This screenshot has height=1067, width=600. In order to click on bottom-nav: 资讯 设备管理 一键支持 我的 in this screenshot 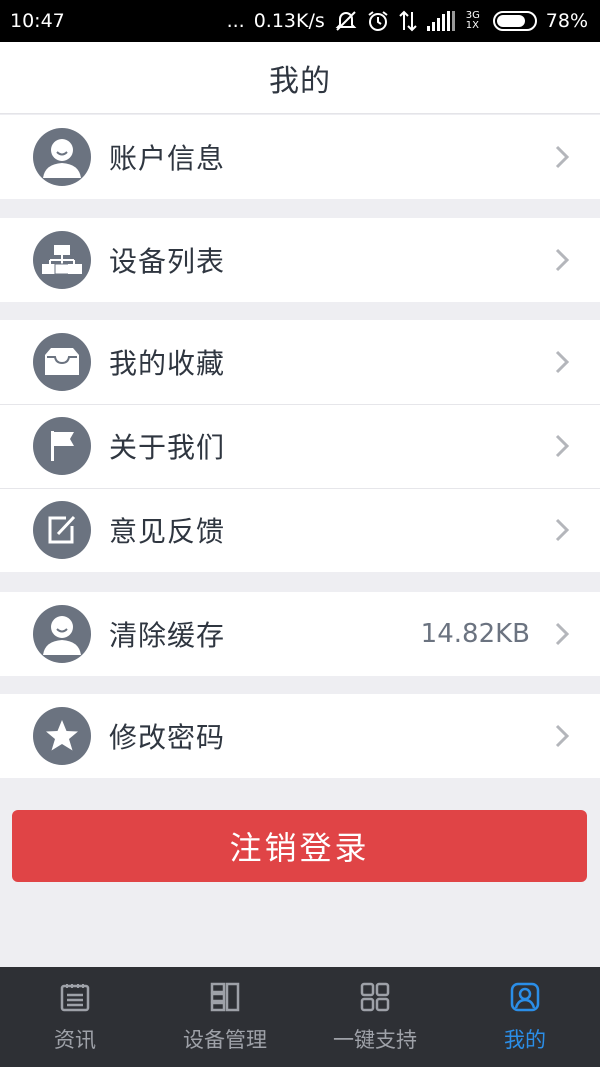, I will do `click(300, 1017)`.